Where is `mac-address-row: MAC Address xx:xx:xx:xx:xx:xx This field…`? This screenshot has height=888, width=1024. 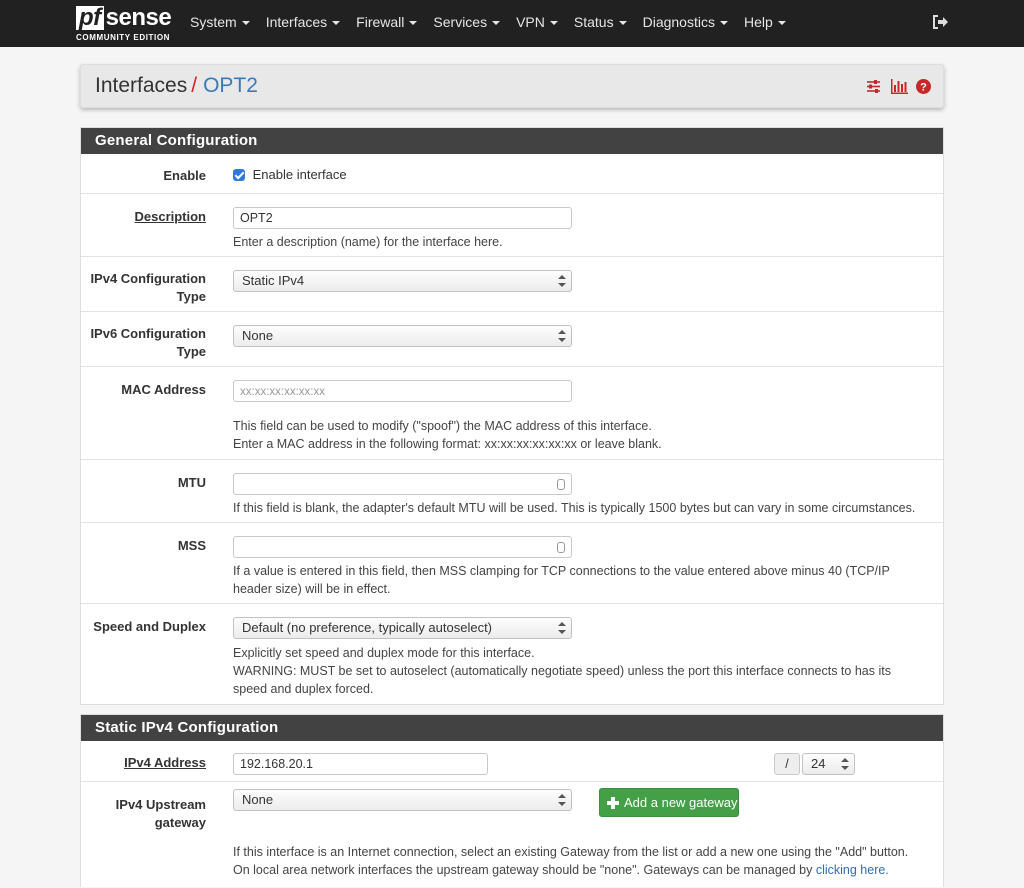 mac-address-row: MAC Address xx:xx:xx:xx:xx:xx This field… is located at coordinates (512, 412).